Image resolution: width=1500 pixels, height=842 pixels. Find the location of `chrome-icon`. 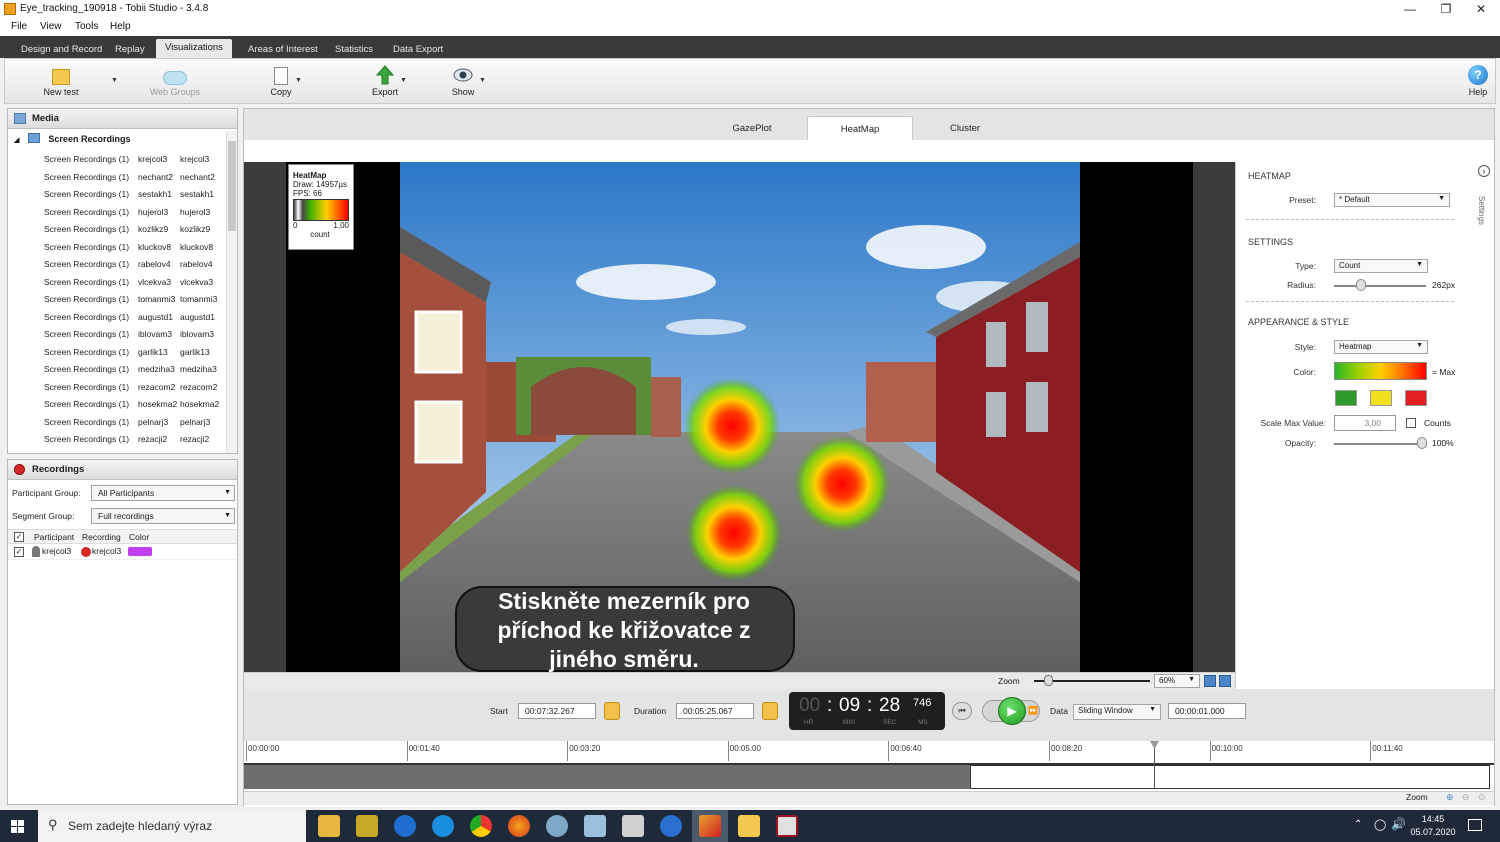

chrome-icon is located at coordinates (481, 826).